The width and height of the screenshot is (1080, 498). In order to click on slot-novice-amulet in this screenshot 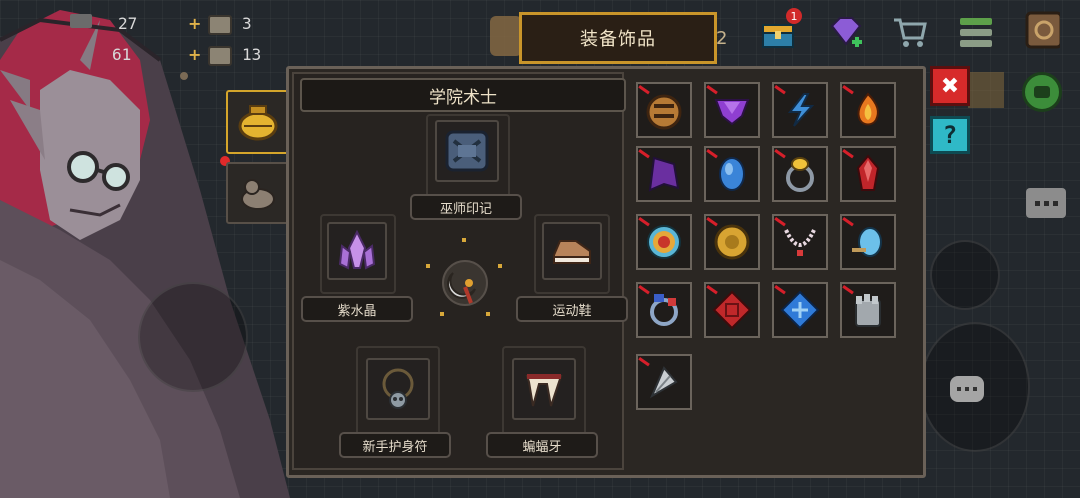, I will do `click(398, 389)`.